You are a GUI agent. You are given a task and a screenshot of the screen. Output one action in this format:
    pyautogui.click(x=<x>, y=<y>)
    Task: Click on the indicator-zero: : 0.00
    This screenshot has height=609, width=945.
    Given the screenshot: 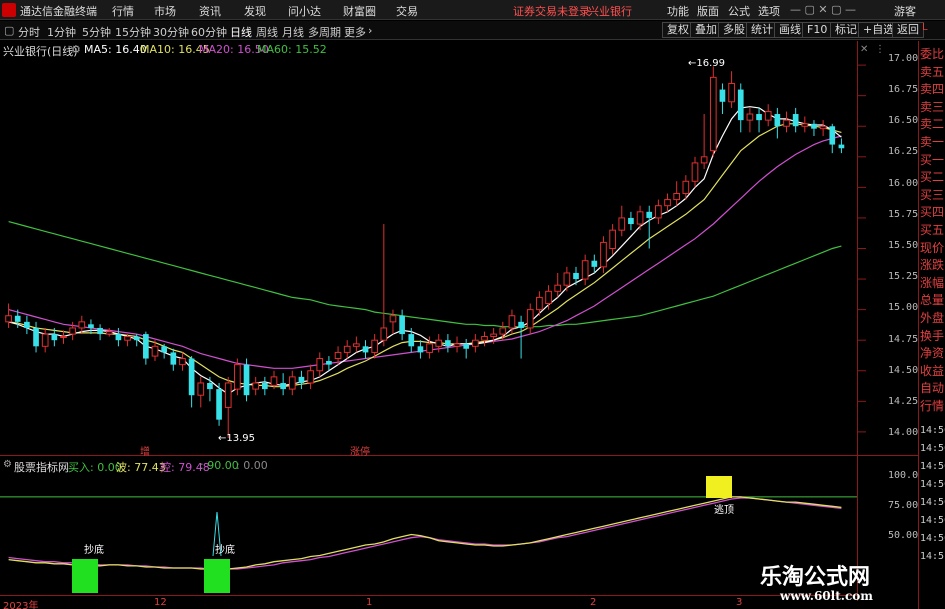 What is the action you would take?
    pyautogui.click(x=252, y=465)
    